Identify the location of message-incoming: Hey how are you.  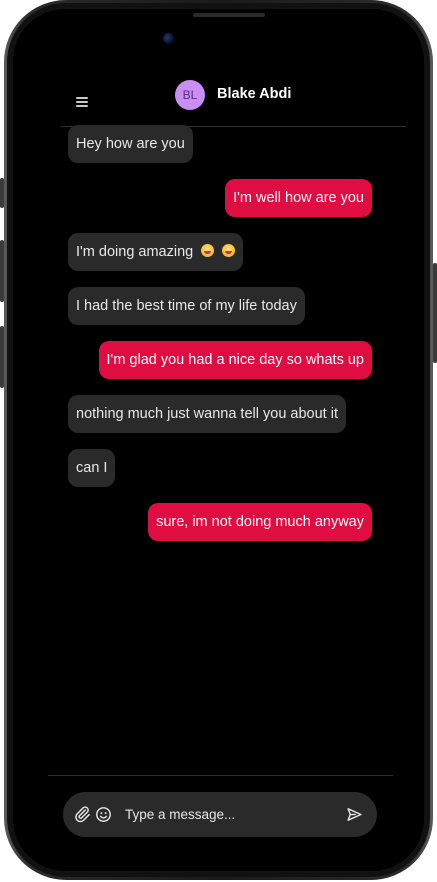
(130, 144).